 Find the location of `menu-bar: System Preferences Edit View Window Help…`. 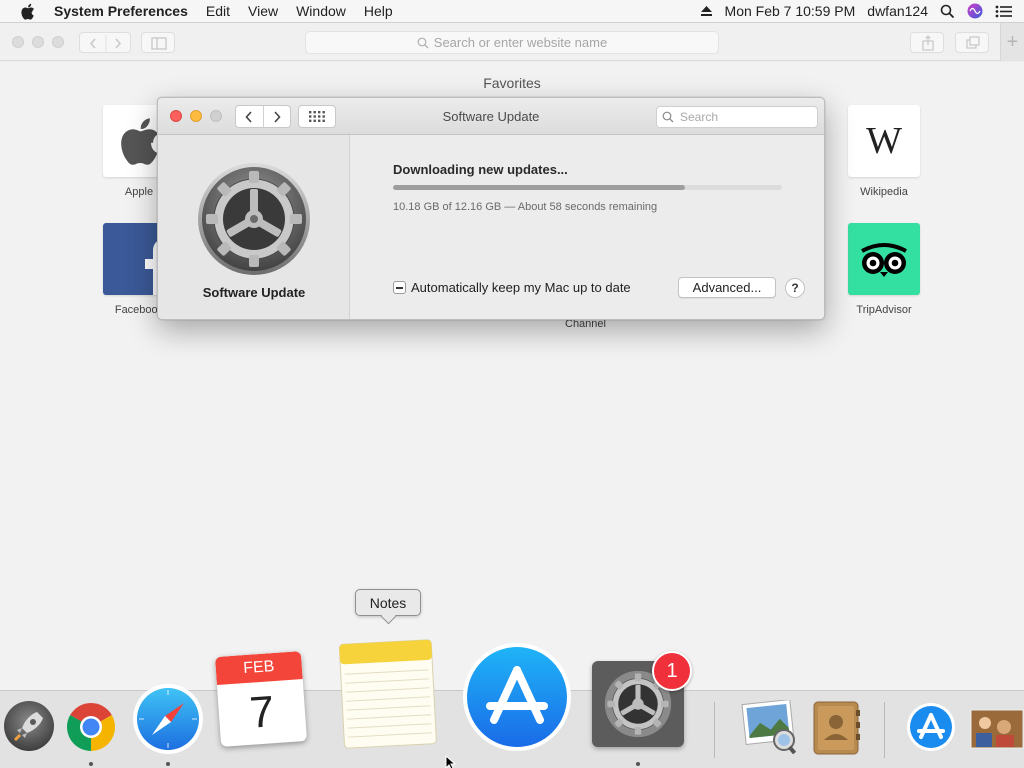

menu-bar: System Preferences Edit View Window Help… is located at coordinates (512, 11).